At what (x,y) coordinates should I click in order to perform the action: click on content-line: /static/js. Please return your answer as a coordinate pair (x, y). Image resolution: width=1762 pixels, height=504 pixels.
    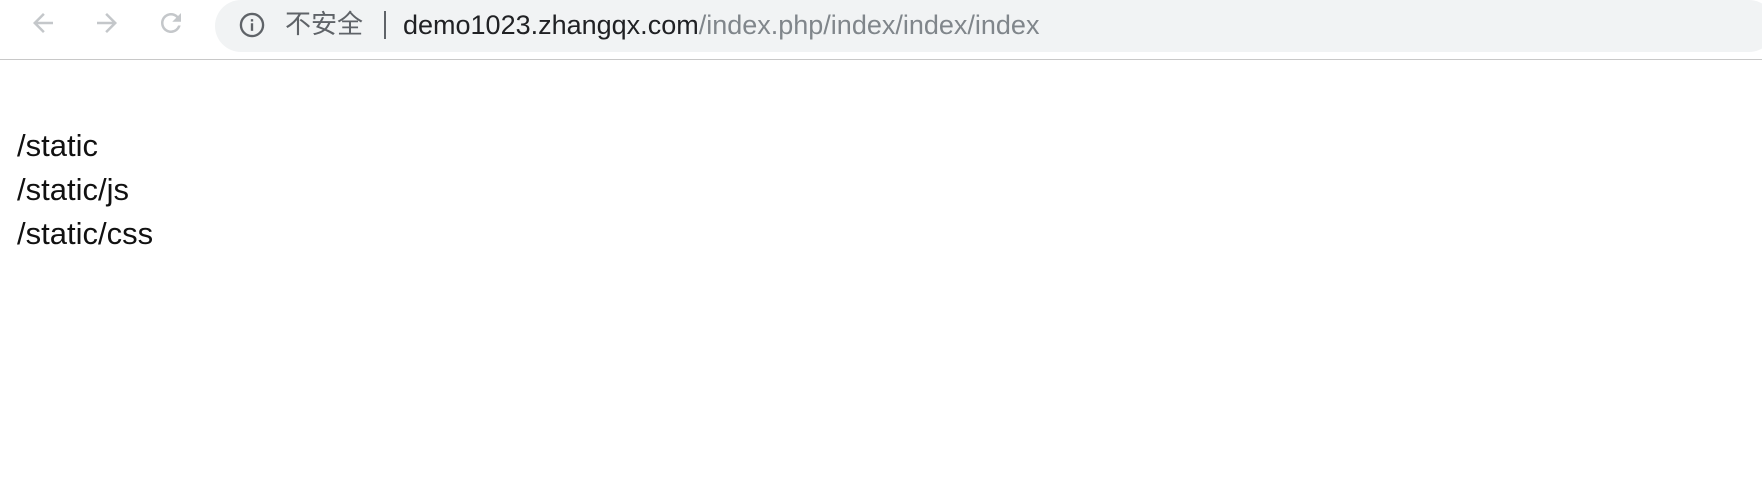
    Looking at the image, I should click on (73, 189).